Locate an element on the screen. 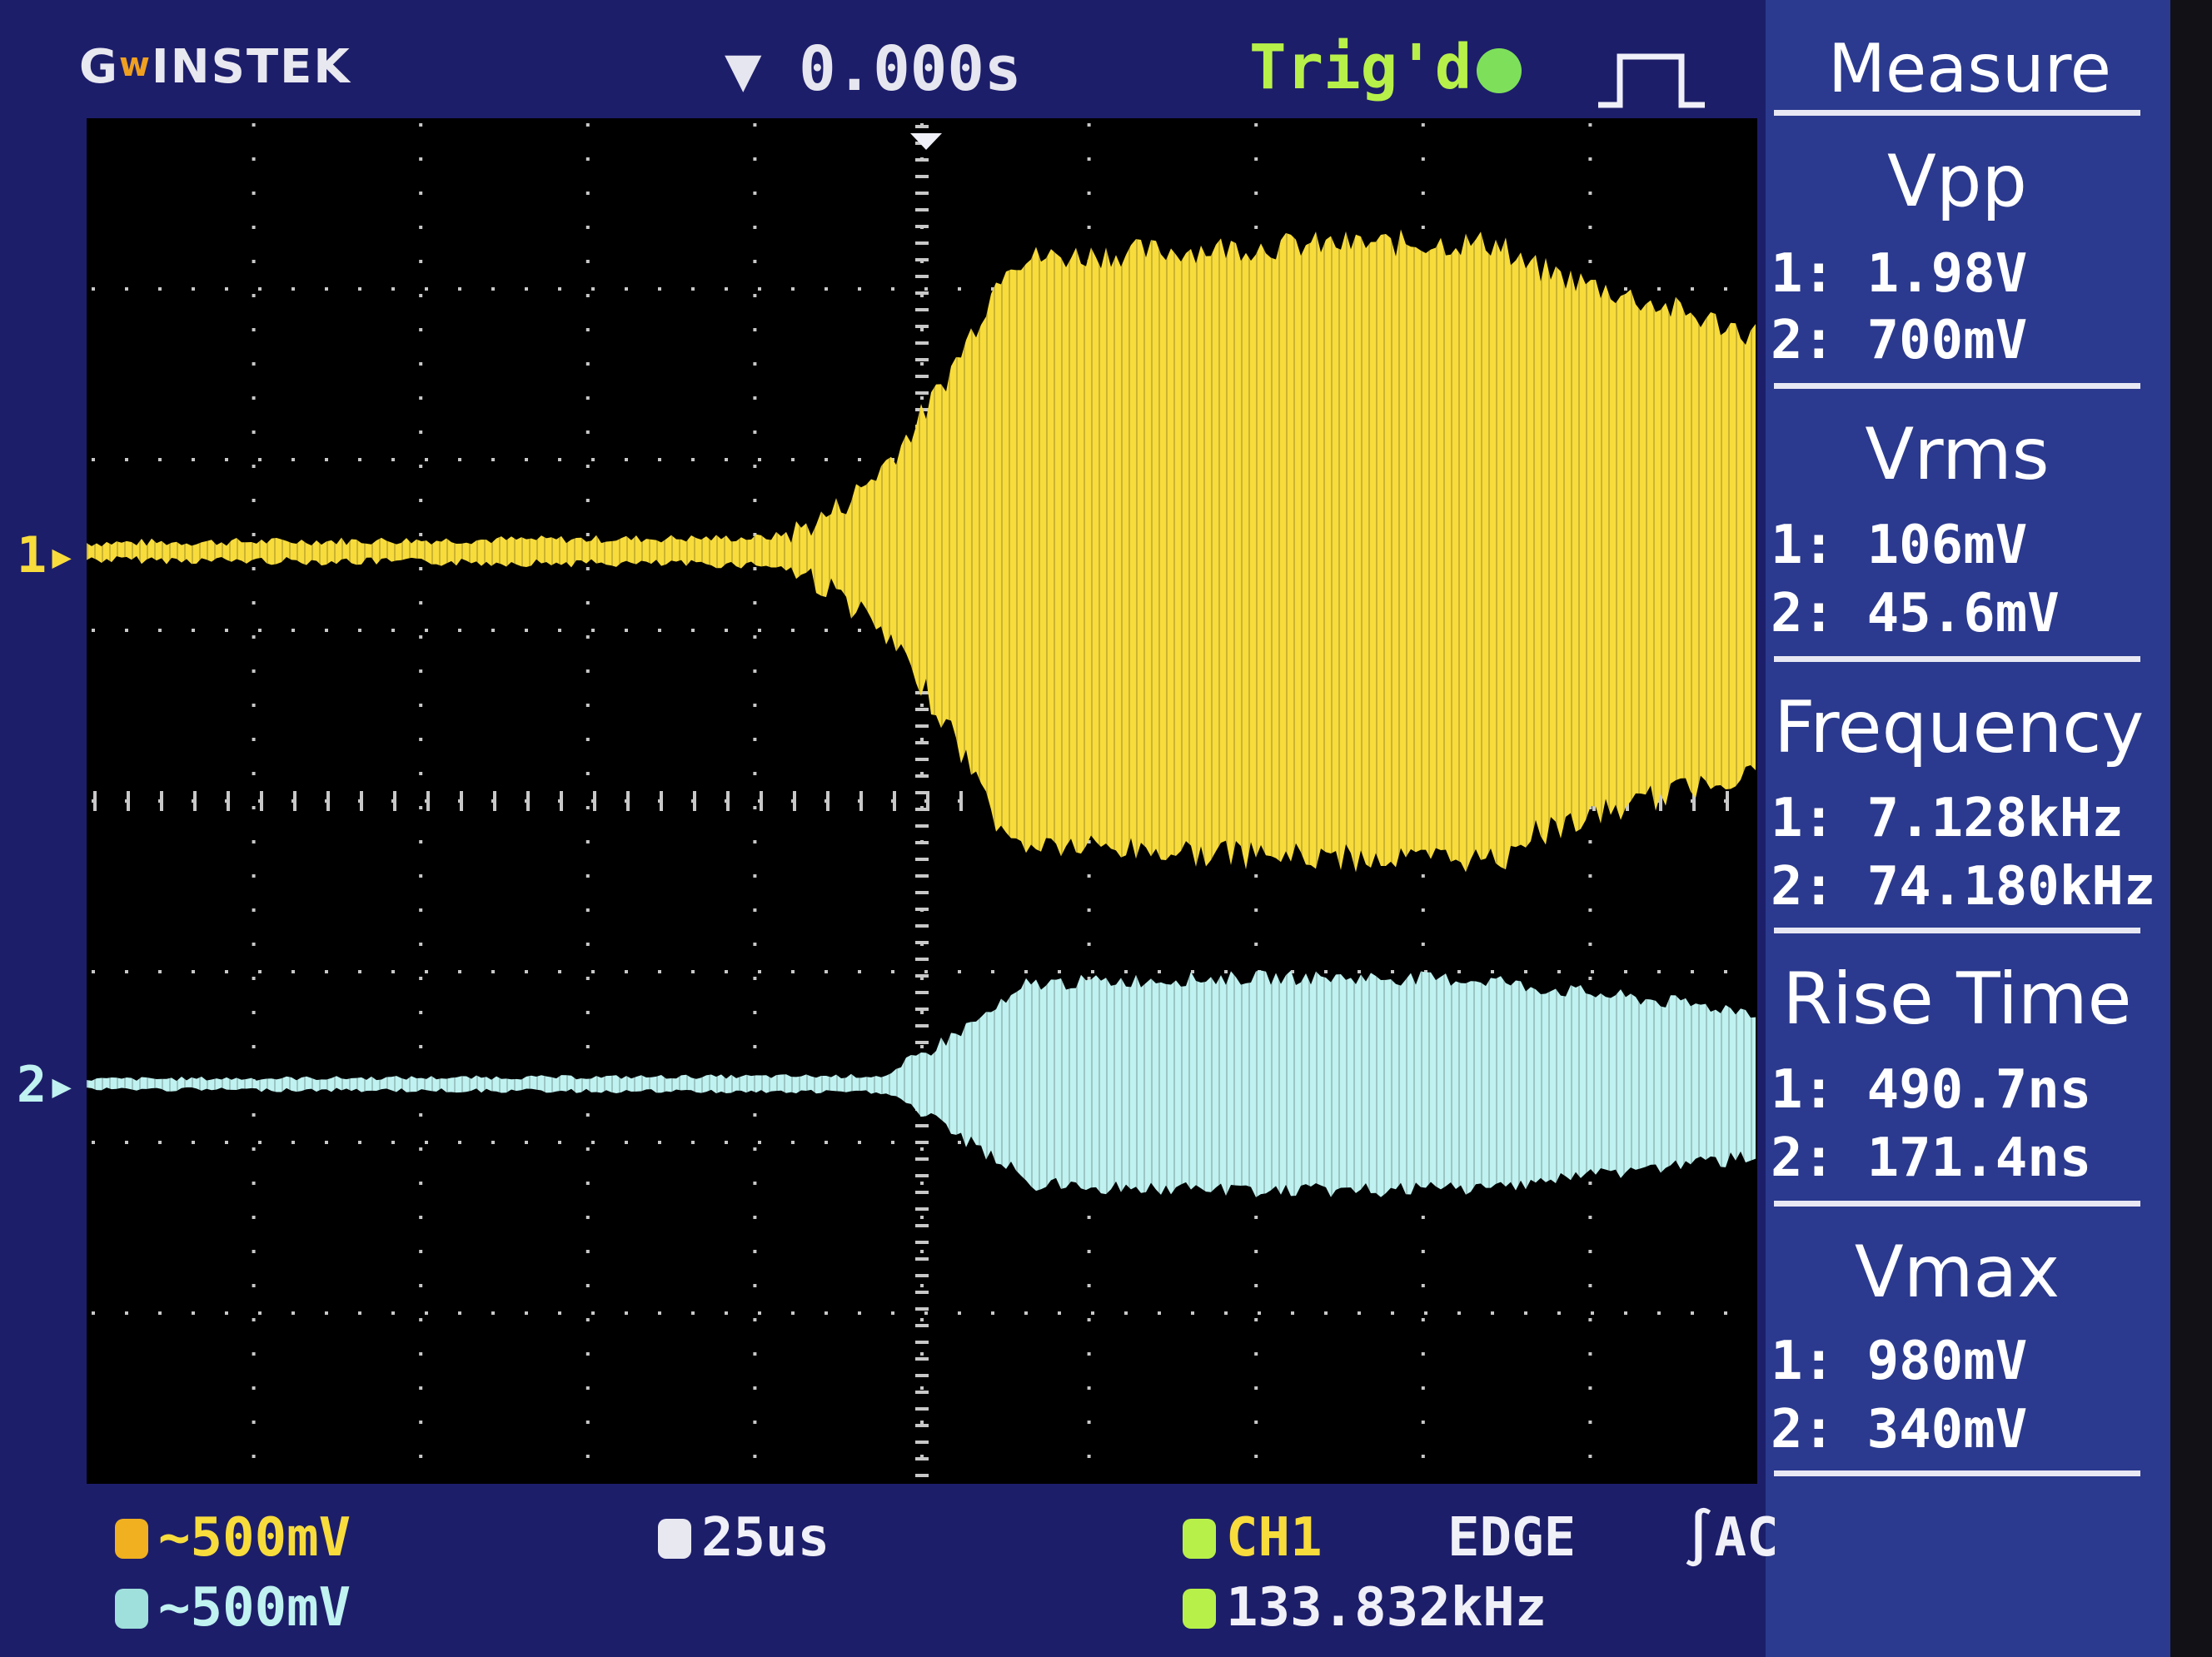 Image resolution: width=2212 pixels, height=1657 pixels. ch2-level-marker: 2▸ is located at coordinates (47, 1085).